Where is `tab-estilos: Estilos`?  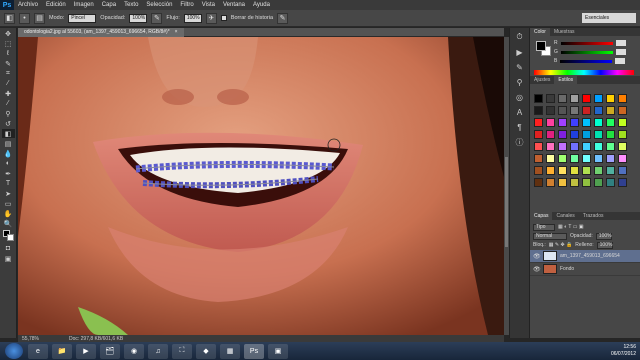
tab-estilos: Estilos is located at coordinates (566, 80).